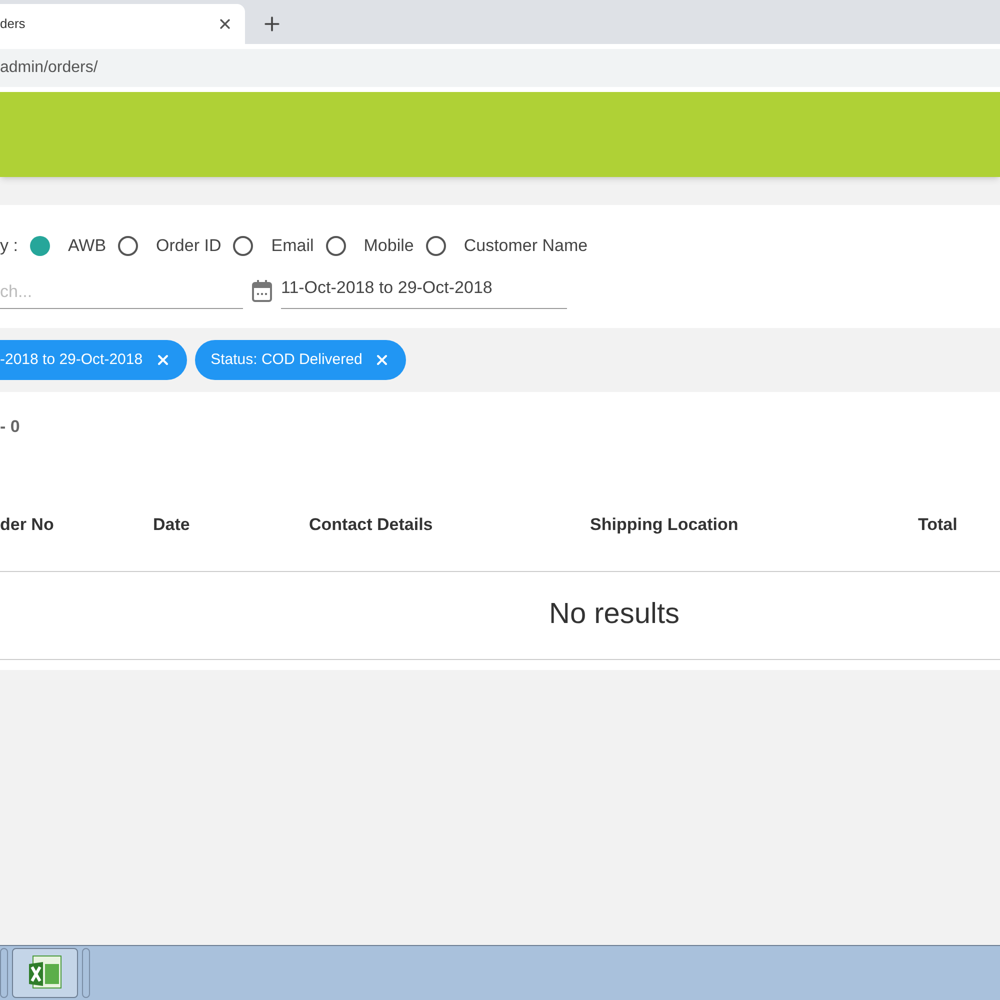 The image size is (1000, 1000). What do you see at coordinates (370, 245) in the screenshot?
I see `radio-option: Mobile` at bounding box center [370, 245].